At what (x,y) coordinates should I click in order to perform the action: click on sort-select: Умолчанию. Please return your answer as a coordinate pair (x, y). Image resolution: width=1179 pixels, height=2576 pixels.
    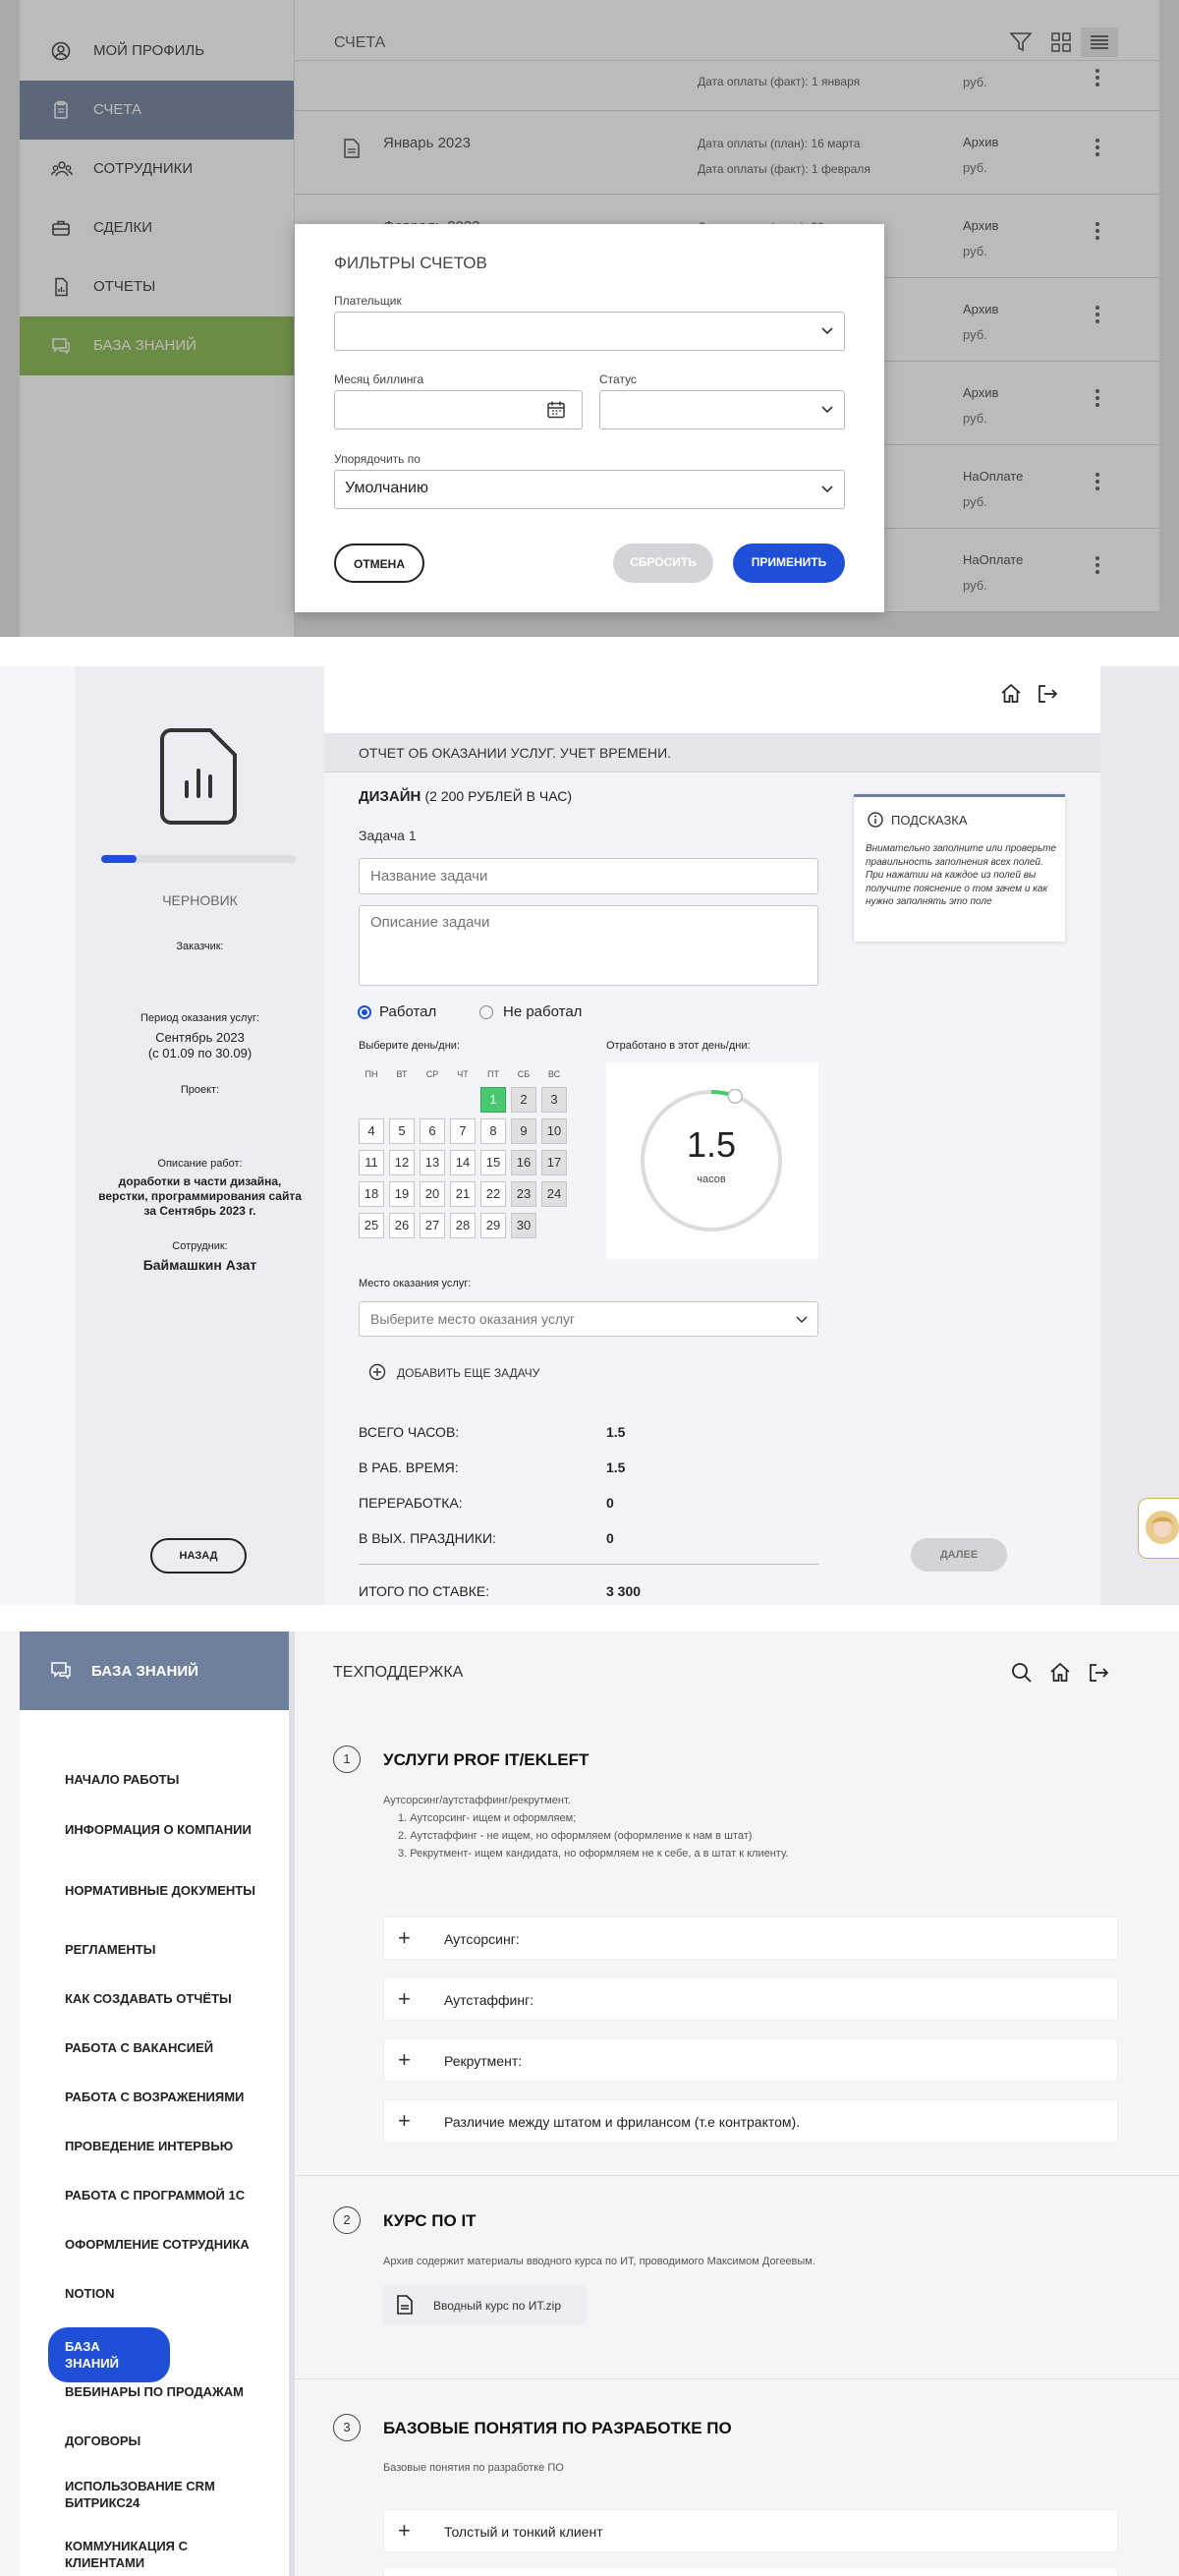
    Looking at the image, I should click on (589, 490).